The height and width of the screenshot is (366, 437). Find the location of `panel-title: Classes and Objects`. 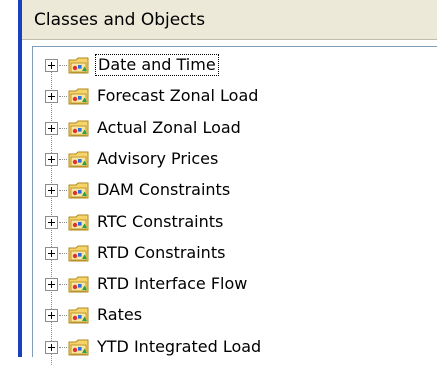

panel-title: Classes and Objects is located at coordinates (120, 20).